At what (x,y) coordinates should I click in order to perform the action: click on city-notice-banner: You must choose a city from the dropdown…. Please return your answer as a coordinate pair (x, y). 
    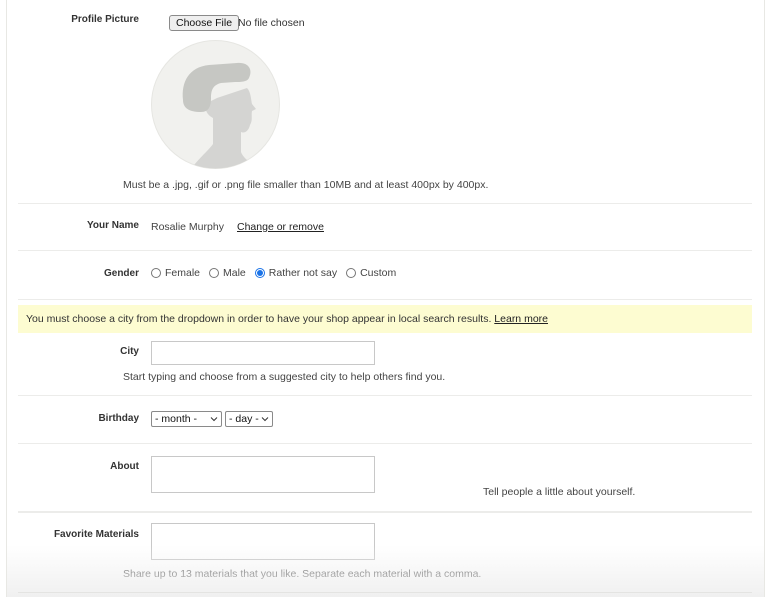
    Looking at the image, I should click on (385, 319).